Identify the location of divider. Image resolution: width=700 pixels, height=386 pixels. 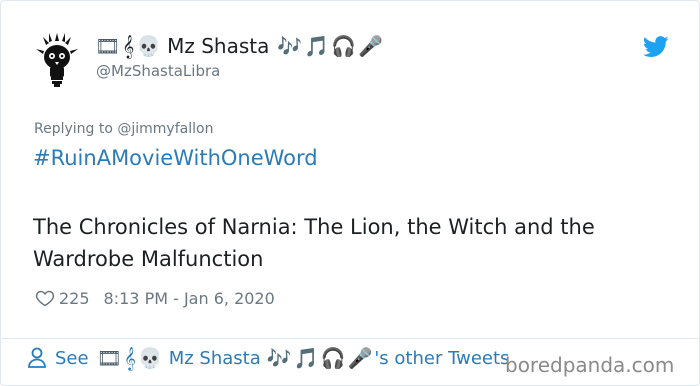
(351, 338).